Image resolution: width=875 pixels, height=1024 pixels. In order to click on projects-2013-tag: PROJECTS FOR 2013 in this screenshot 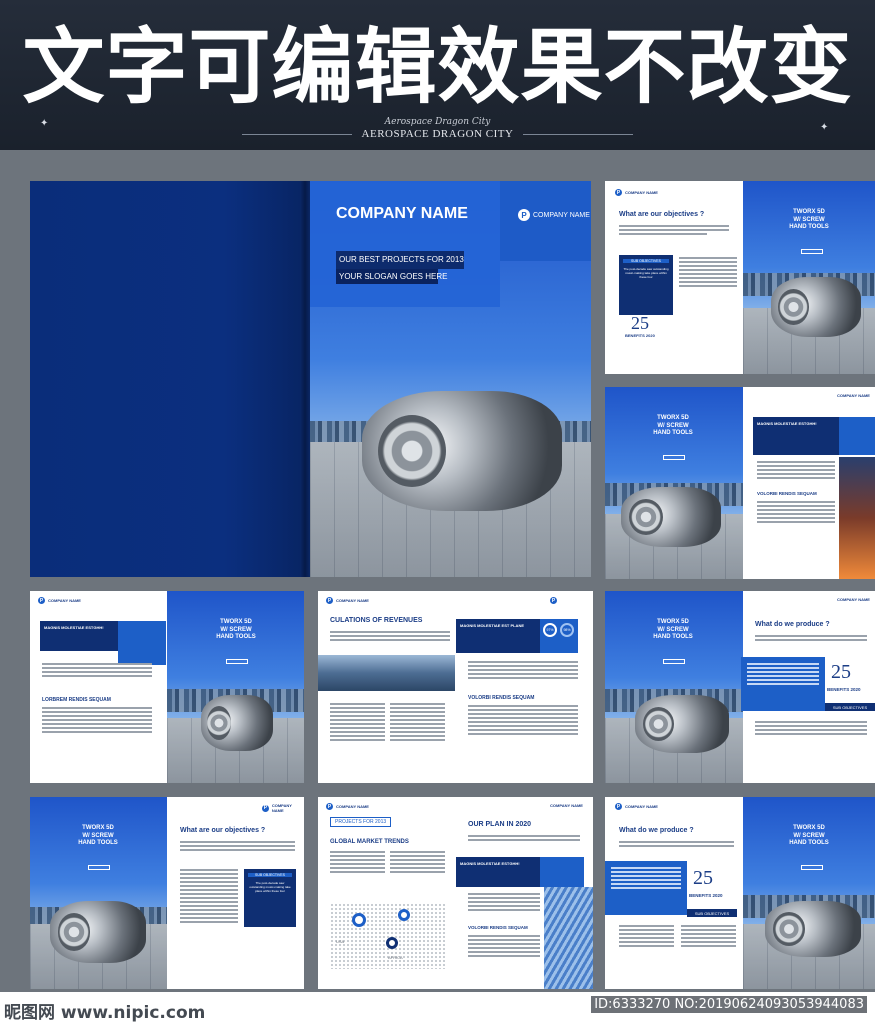, I will do `click(361, 822)`.